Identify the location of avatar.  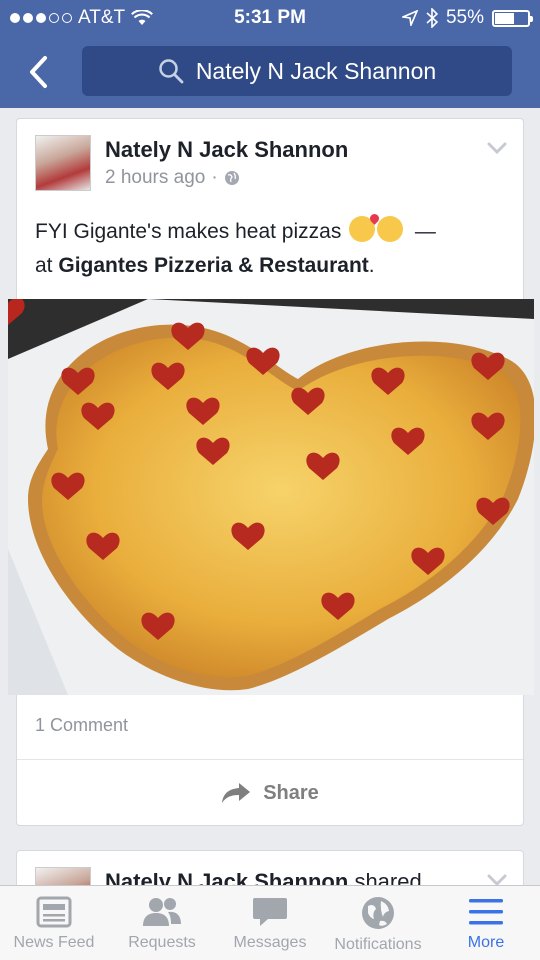
(63, 163).